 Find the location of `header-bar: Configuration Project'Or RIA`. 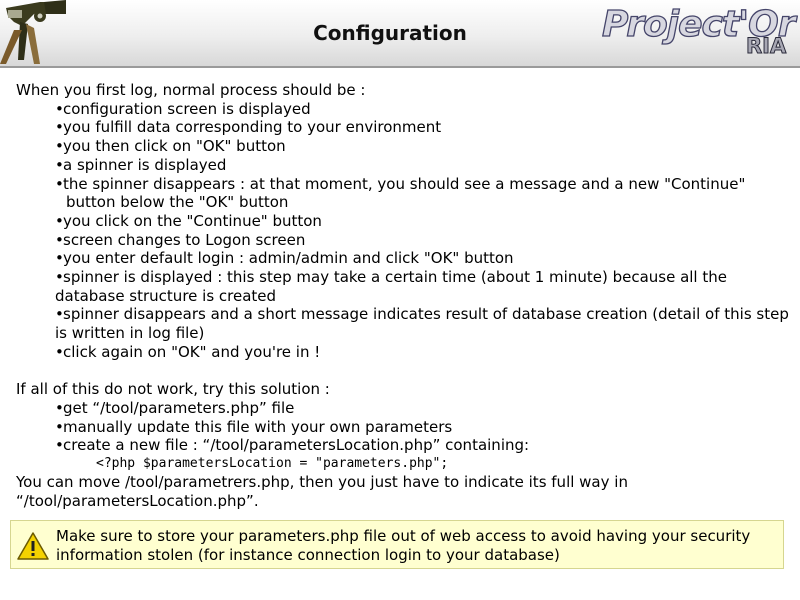

header-bar: Configuration Project'Or RIA is located at coordinates (400, 34).